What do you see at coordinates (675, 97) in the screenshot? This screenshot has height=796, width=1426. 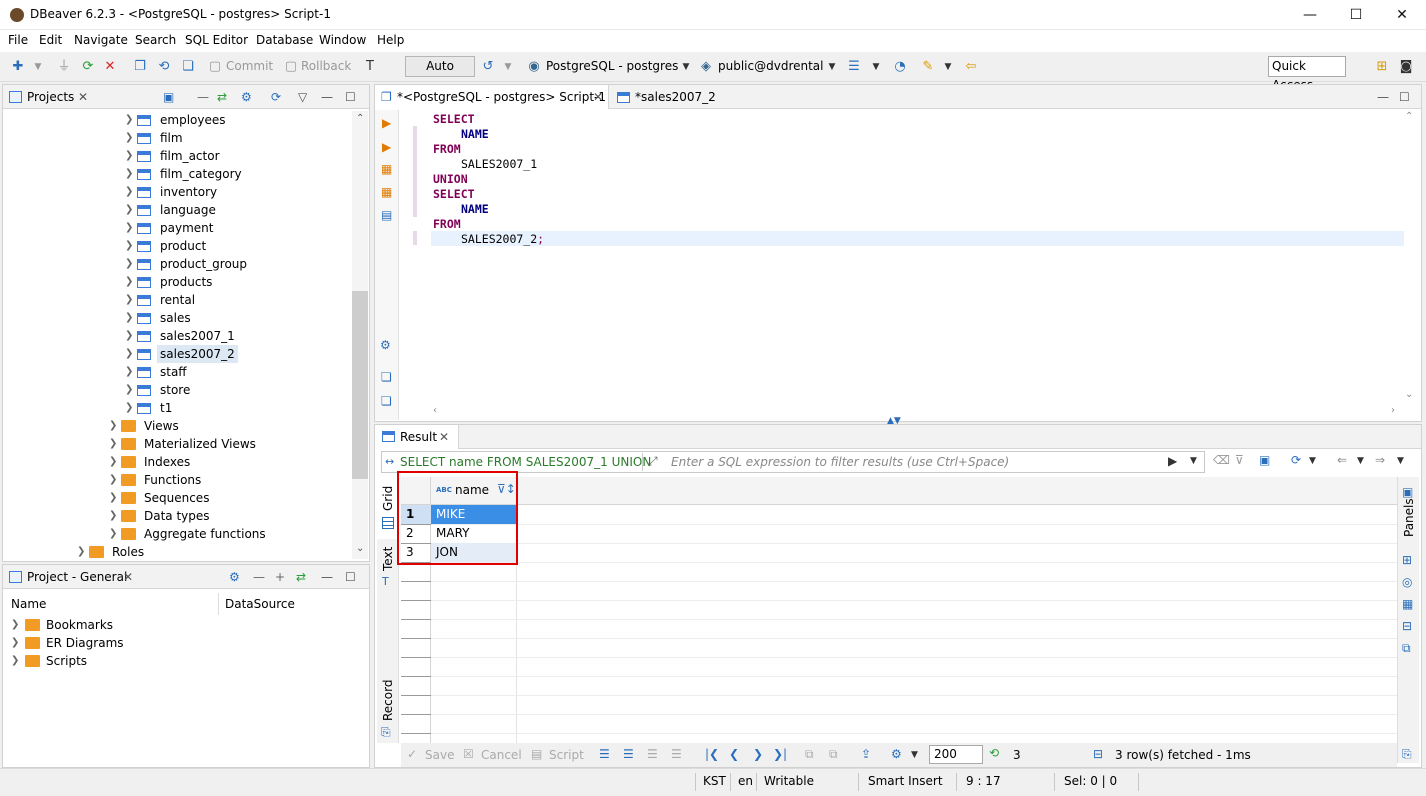 I see `editor-tab-sales2007-2: *sales2007_2` at bounding box center [675, 97].